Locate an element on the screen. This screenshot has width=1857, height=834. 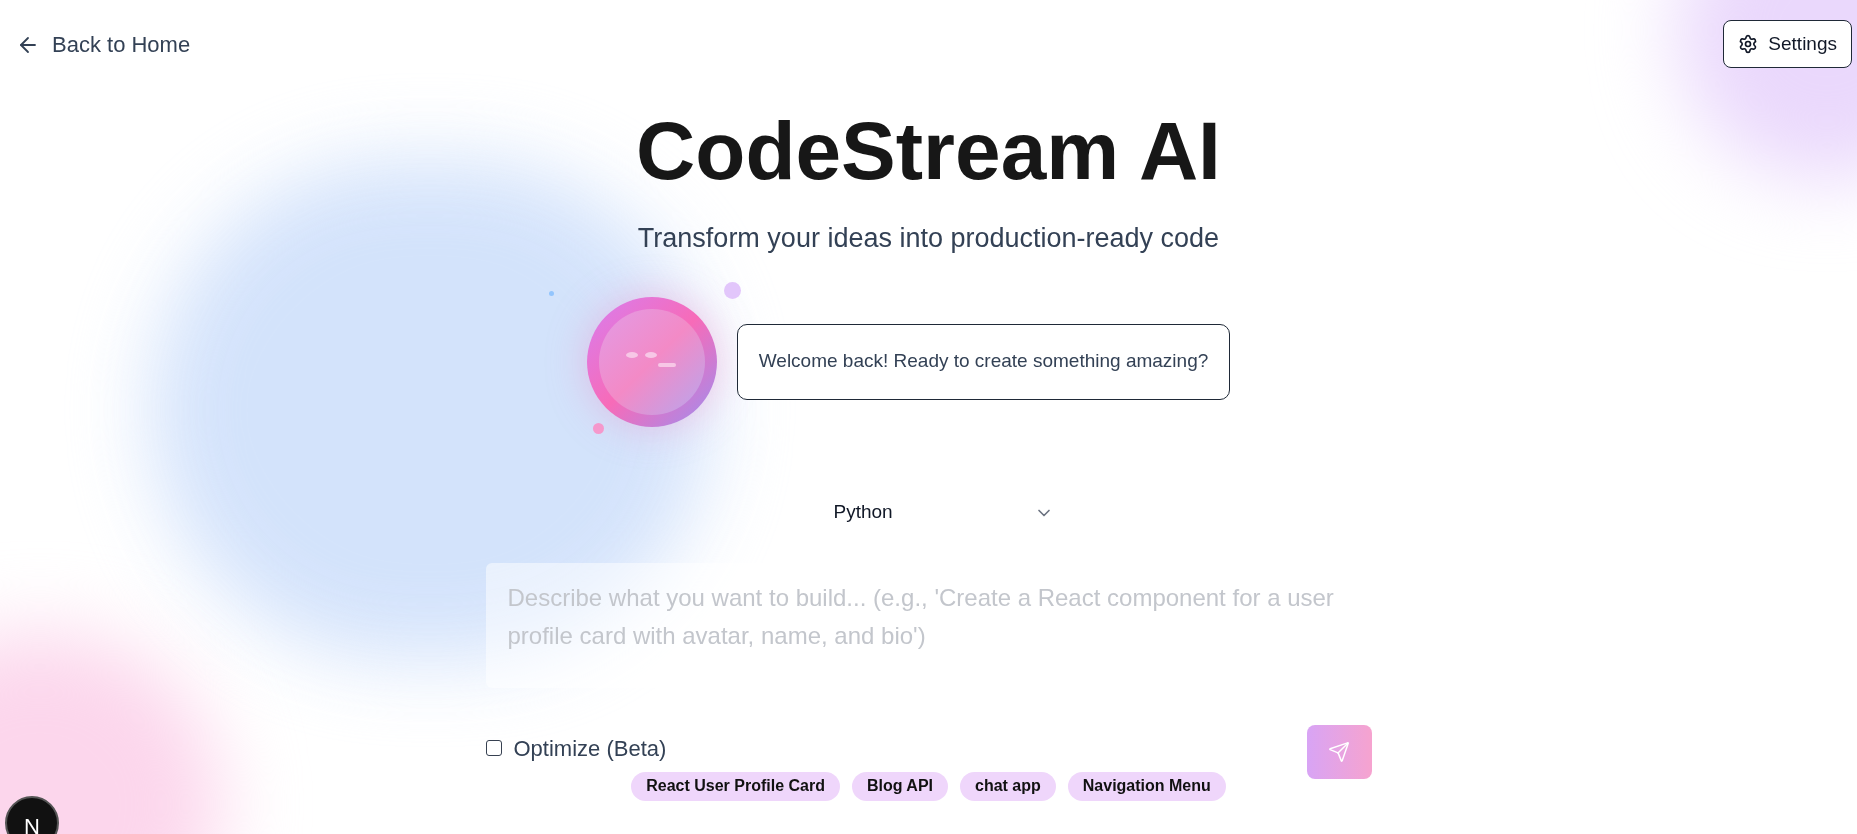
suggestion-chip: Blog API is located at coordinates (899, 786).